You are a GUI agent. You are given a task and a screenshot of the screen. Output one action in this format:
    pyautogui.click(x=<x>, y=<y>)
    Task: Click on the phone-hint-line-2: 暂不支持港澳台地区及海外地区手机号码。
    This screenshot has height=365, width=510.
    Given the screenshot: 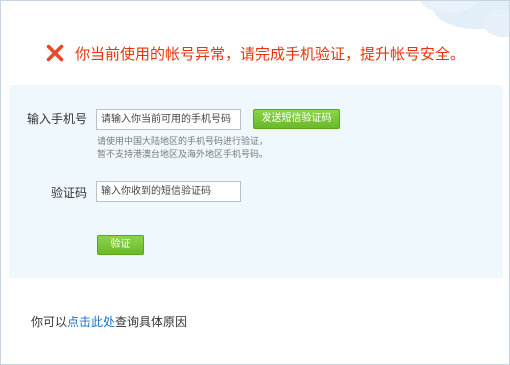 What is the action you would take?
    pyautogui.click(x=183, y=155)
    